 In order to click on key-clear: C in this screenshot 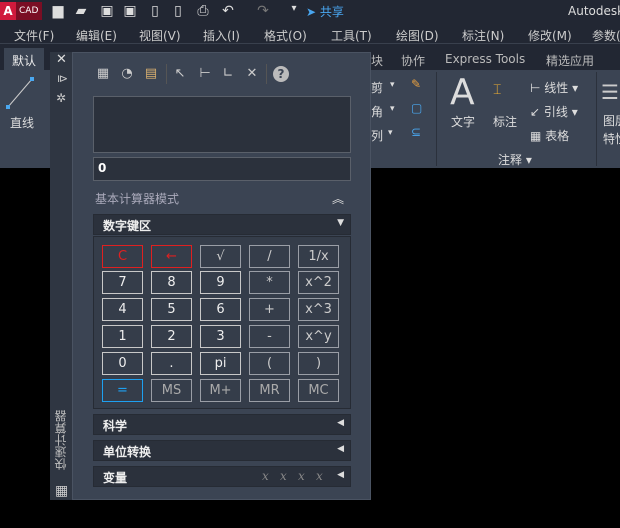, I will do `click(122, 256)`.